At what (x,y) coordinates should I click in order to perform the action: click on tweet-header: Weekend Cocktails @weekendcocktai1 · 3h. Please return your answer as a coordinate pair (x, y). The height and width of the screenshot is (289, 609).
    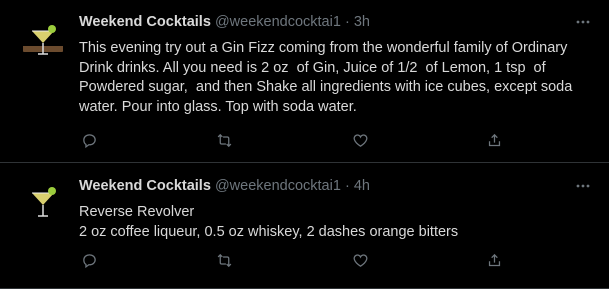
    Looking at the image, I should click on (337, 22).